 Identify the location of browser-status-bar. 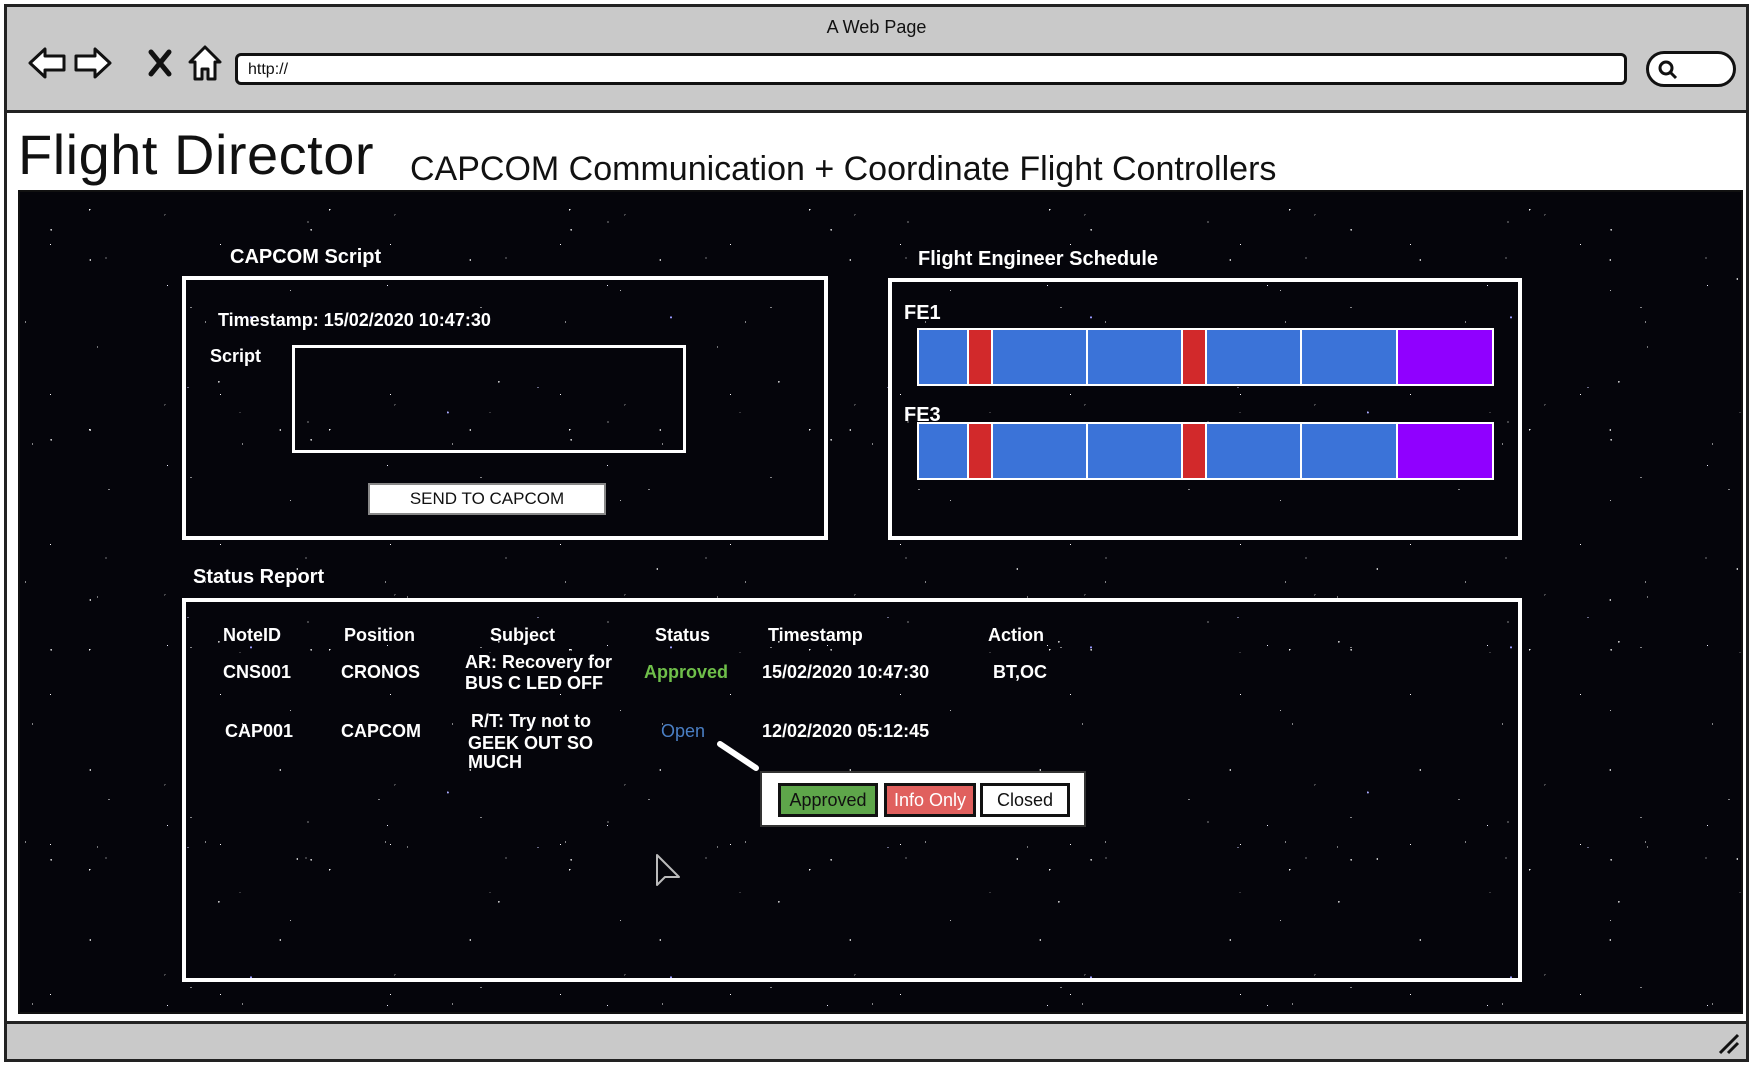
(876, 1040).